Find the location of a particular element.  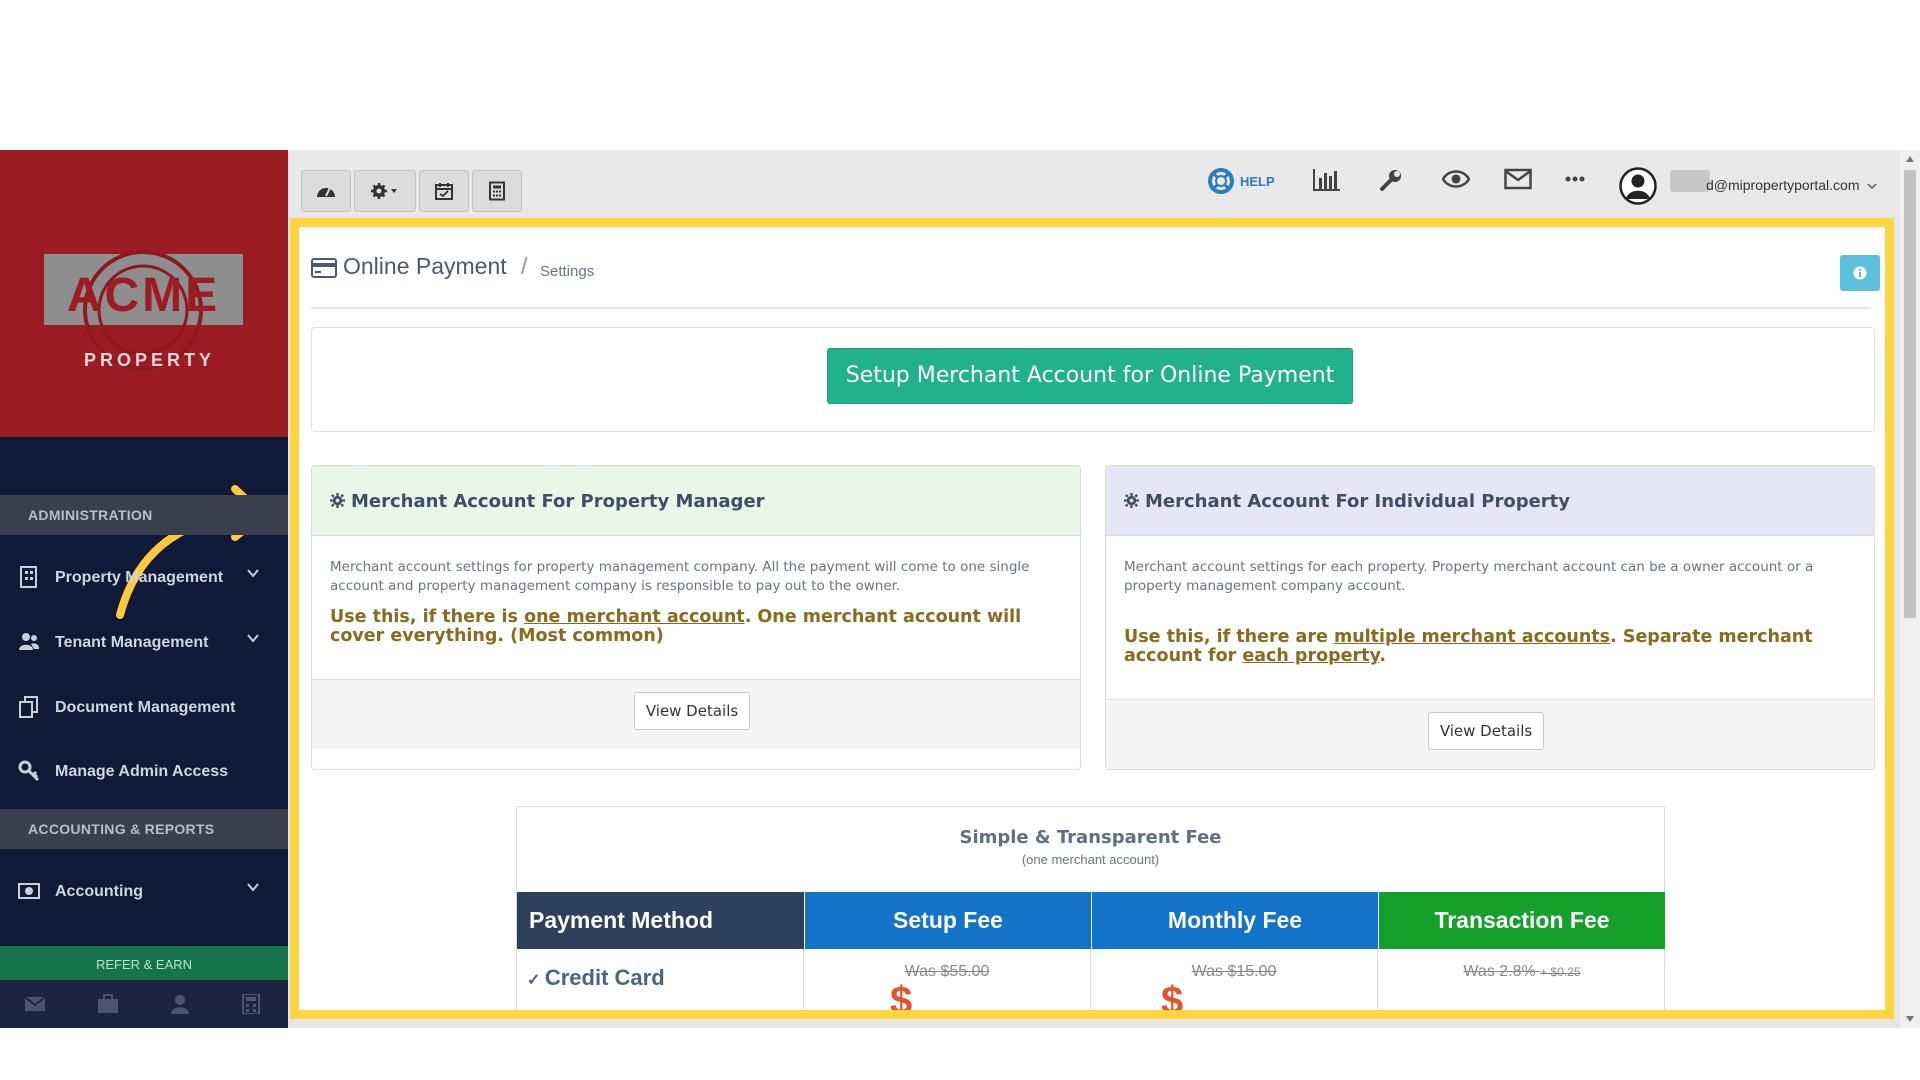

user-icon is located at coordinates (180, 1004).